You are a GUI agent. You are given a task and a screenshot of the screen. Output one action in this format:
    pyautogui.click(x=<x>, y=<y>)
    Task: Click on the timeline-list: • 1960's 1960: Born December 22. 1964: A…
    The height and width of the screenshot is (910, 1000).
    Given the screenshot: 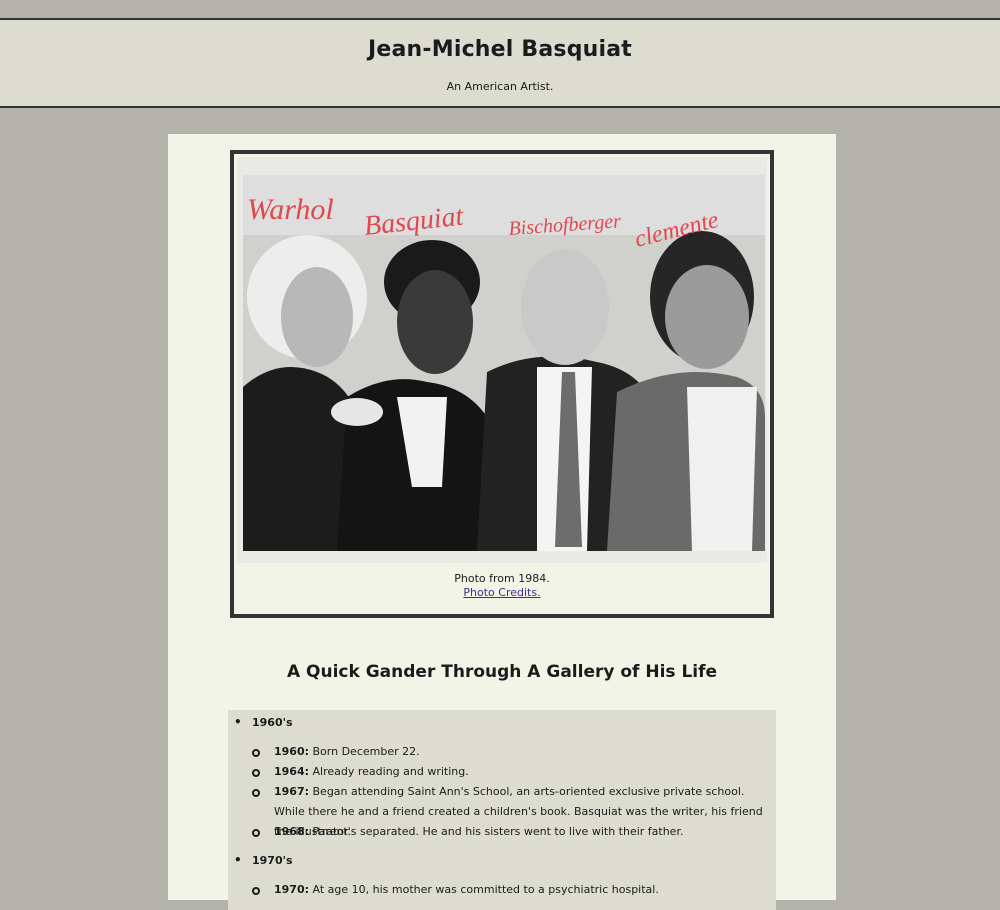 What is the action you would take?
    pyautogui.click(x=502, y=810)
    